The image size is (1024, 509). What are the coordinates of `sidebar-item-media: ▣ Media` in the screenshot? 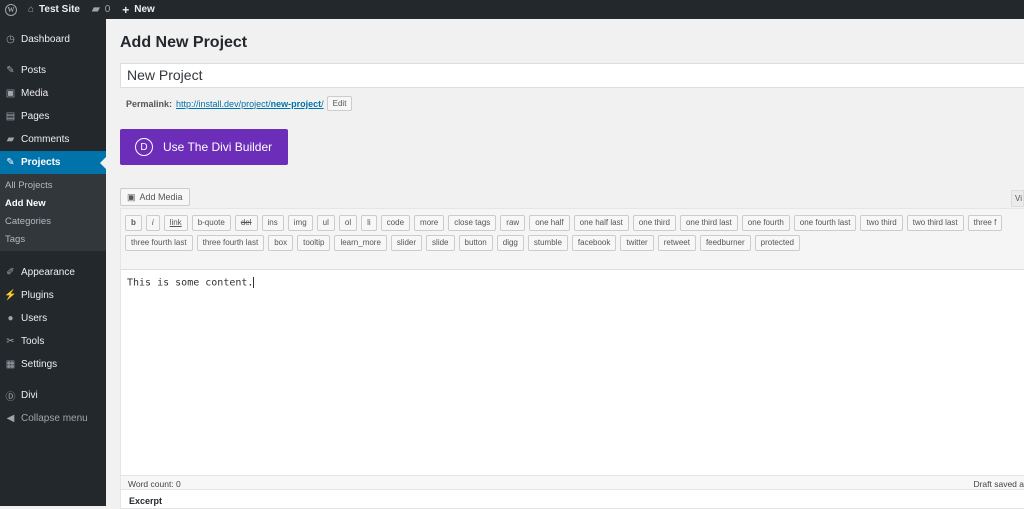 It's located at (53, 93).